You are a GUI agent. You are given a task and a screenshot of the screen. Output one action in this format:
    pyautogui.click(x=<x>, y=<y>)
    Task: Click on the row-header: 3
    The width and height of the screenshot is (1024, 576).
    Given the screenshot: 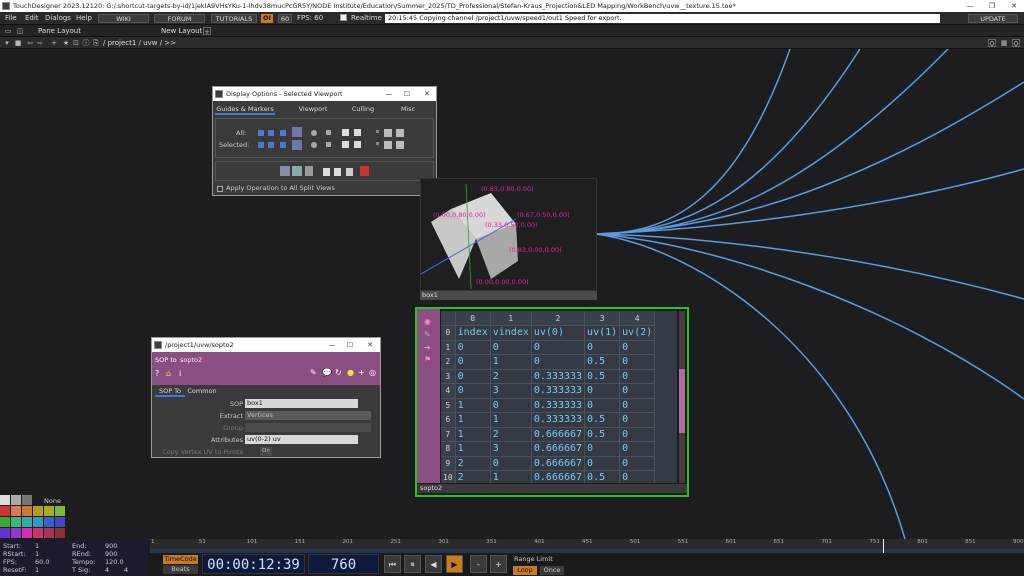 What is the action you would take?
    pyautogui.click(x=448, y=376)
    